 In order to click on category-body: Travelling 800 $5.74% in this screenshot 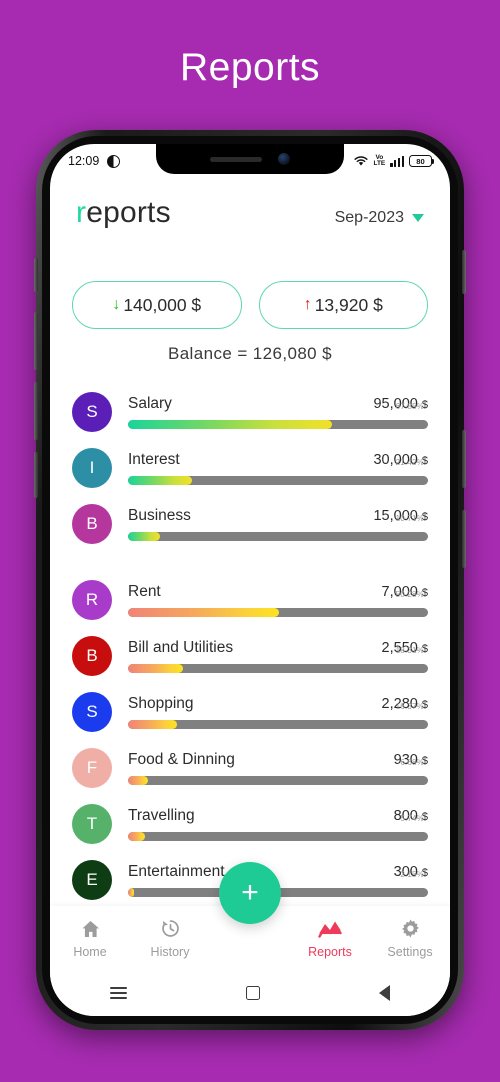, I will do `click(278, 824)`.